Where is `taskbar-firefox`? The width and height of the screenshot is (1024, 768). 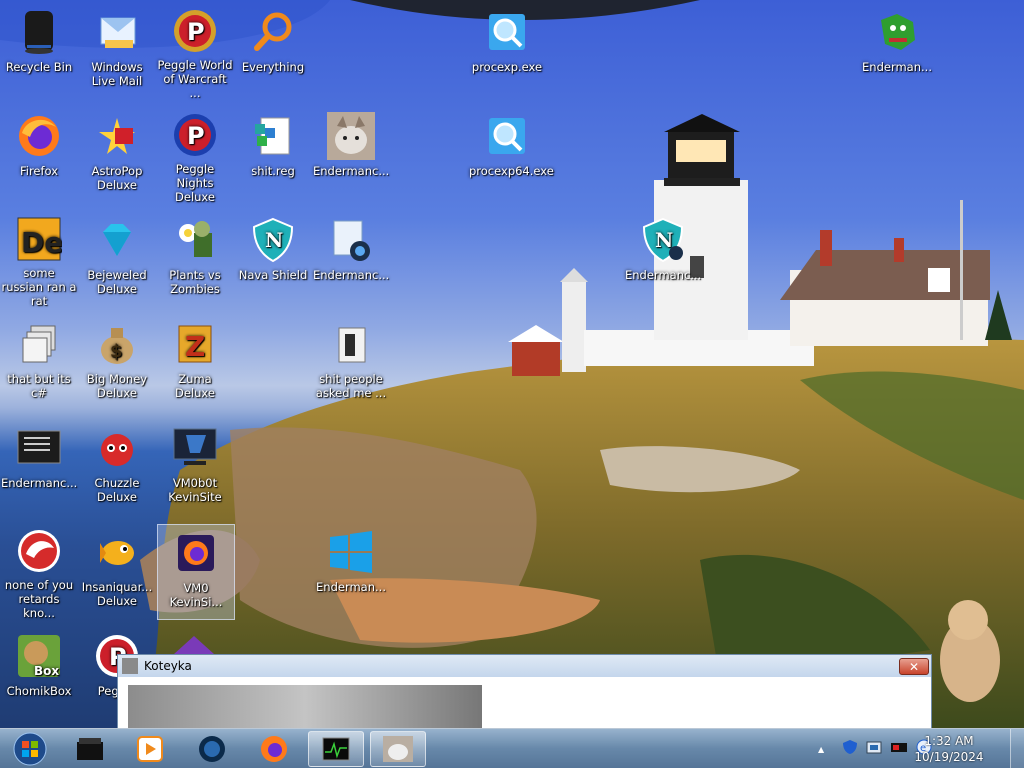
taskbar-firefox is located at coordinates (274, 749).